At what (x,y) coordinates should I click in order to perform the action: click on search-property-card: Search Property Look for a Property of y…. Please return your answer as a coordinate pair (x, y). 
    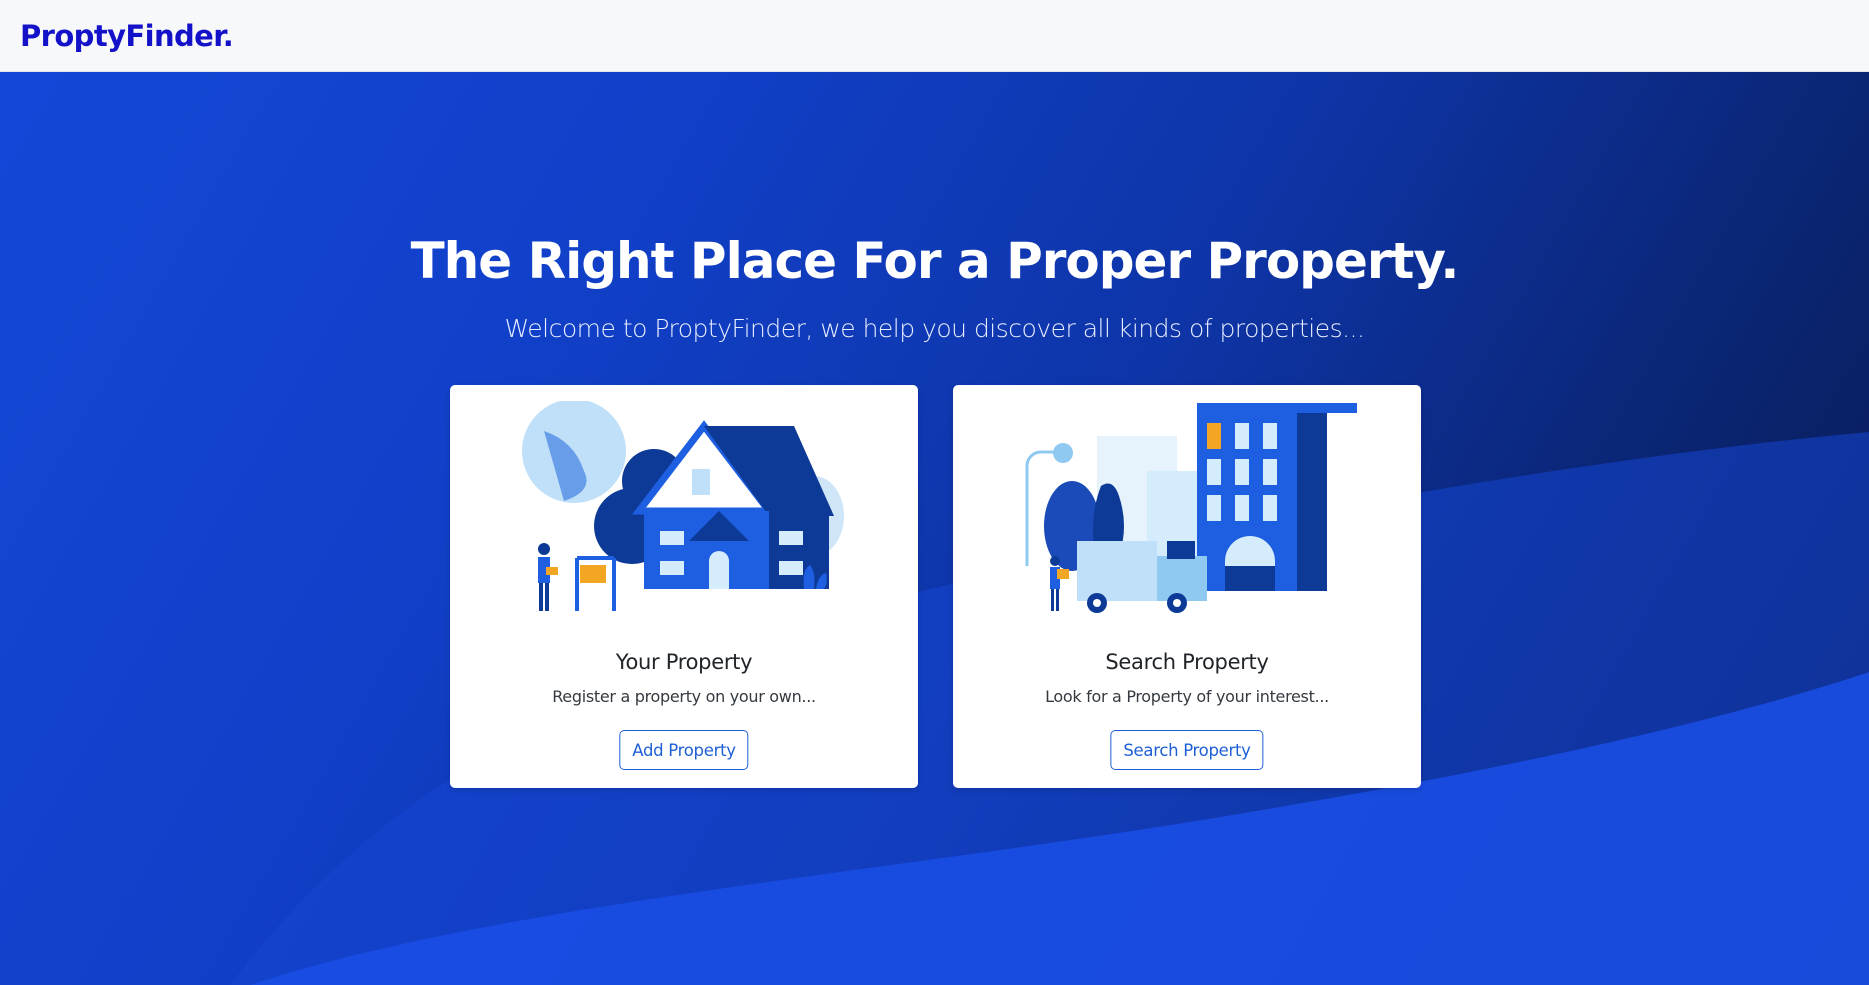
    Looking at the image, I should click on (1187, 586).